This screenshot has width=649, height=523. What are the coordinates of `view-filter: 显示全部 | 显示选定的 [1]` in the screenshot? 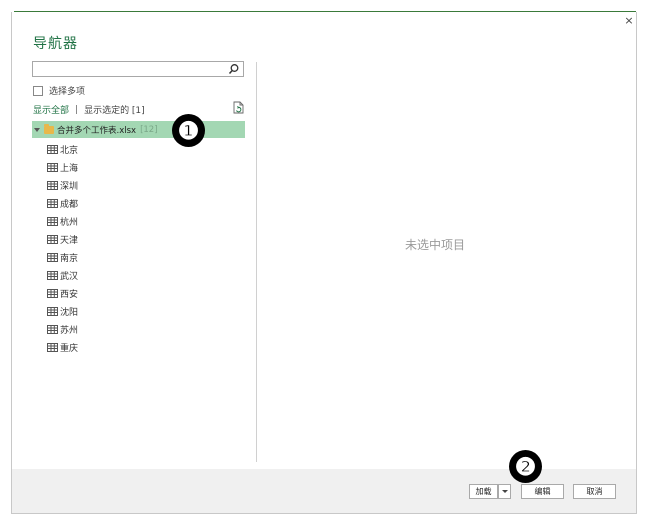 It's located at (89, 110).